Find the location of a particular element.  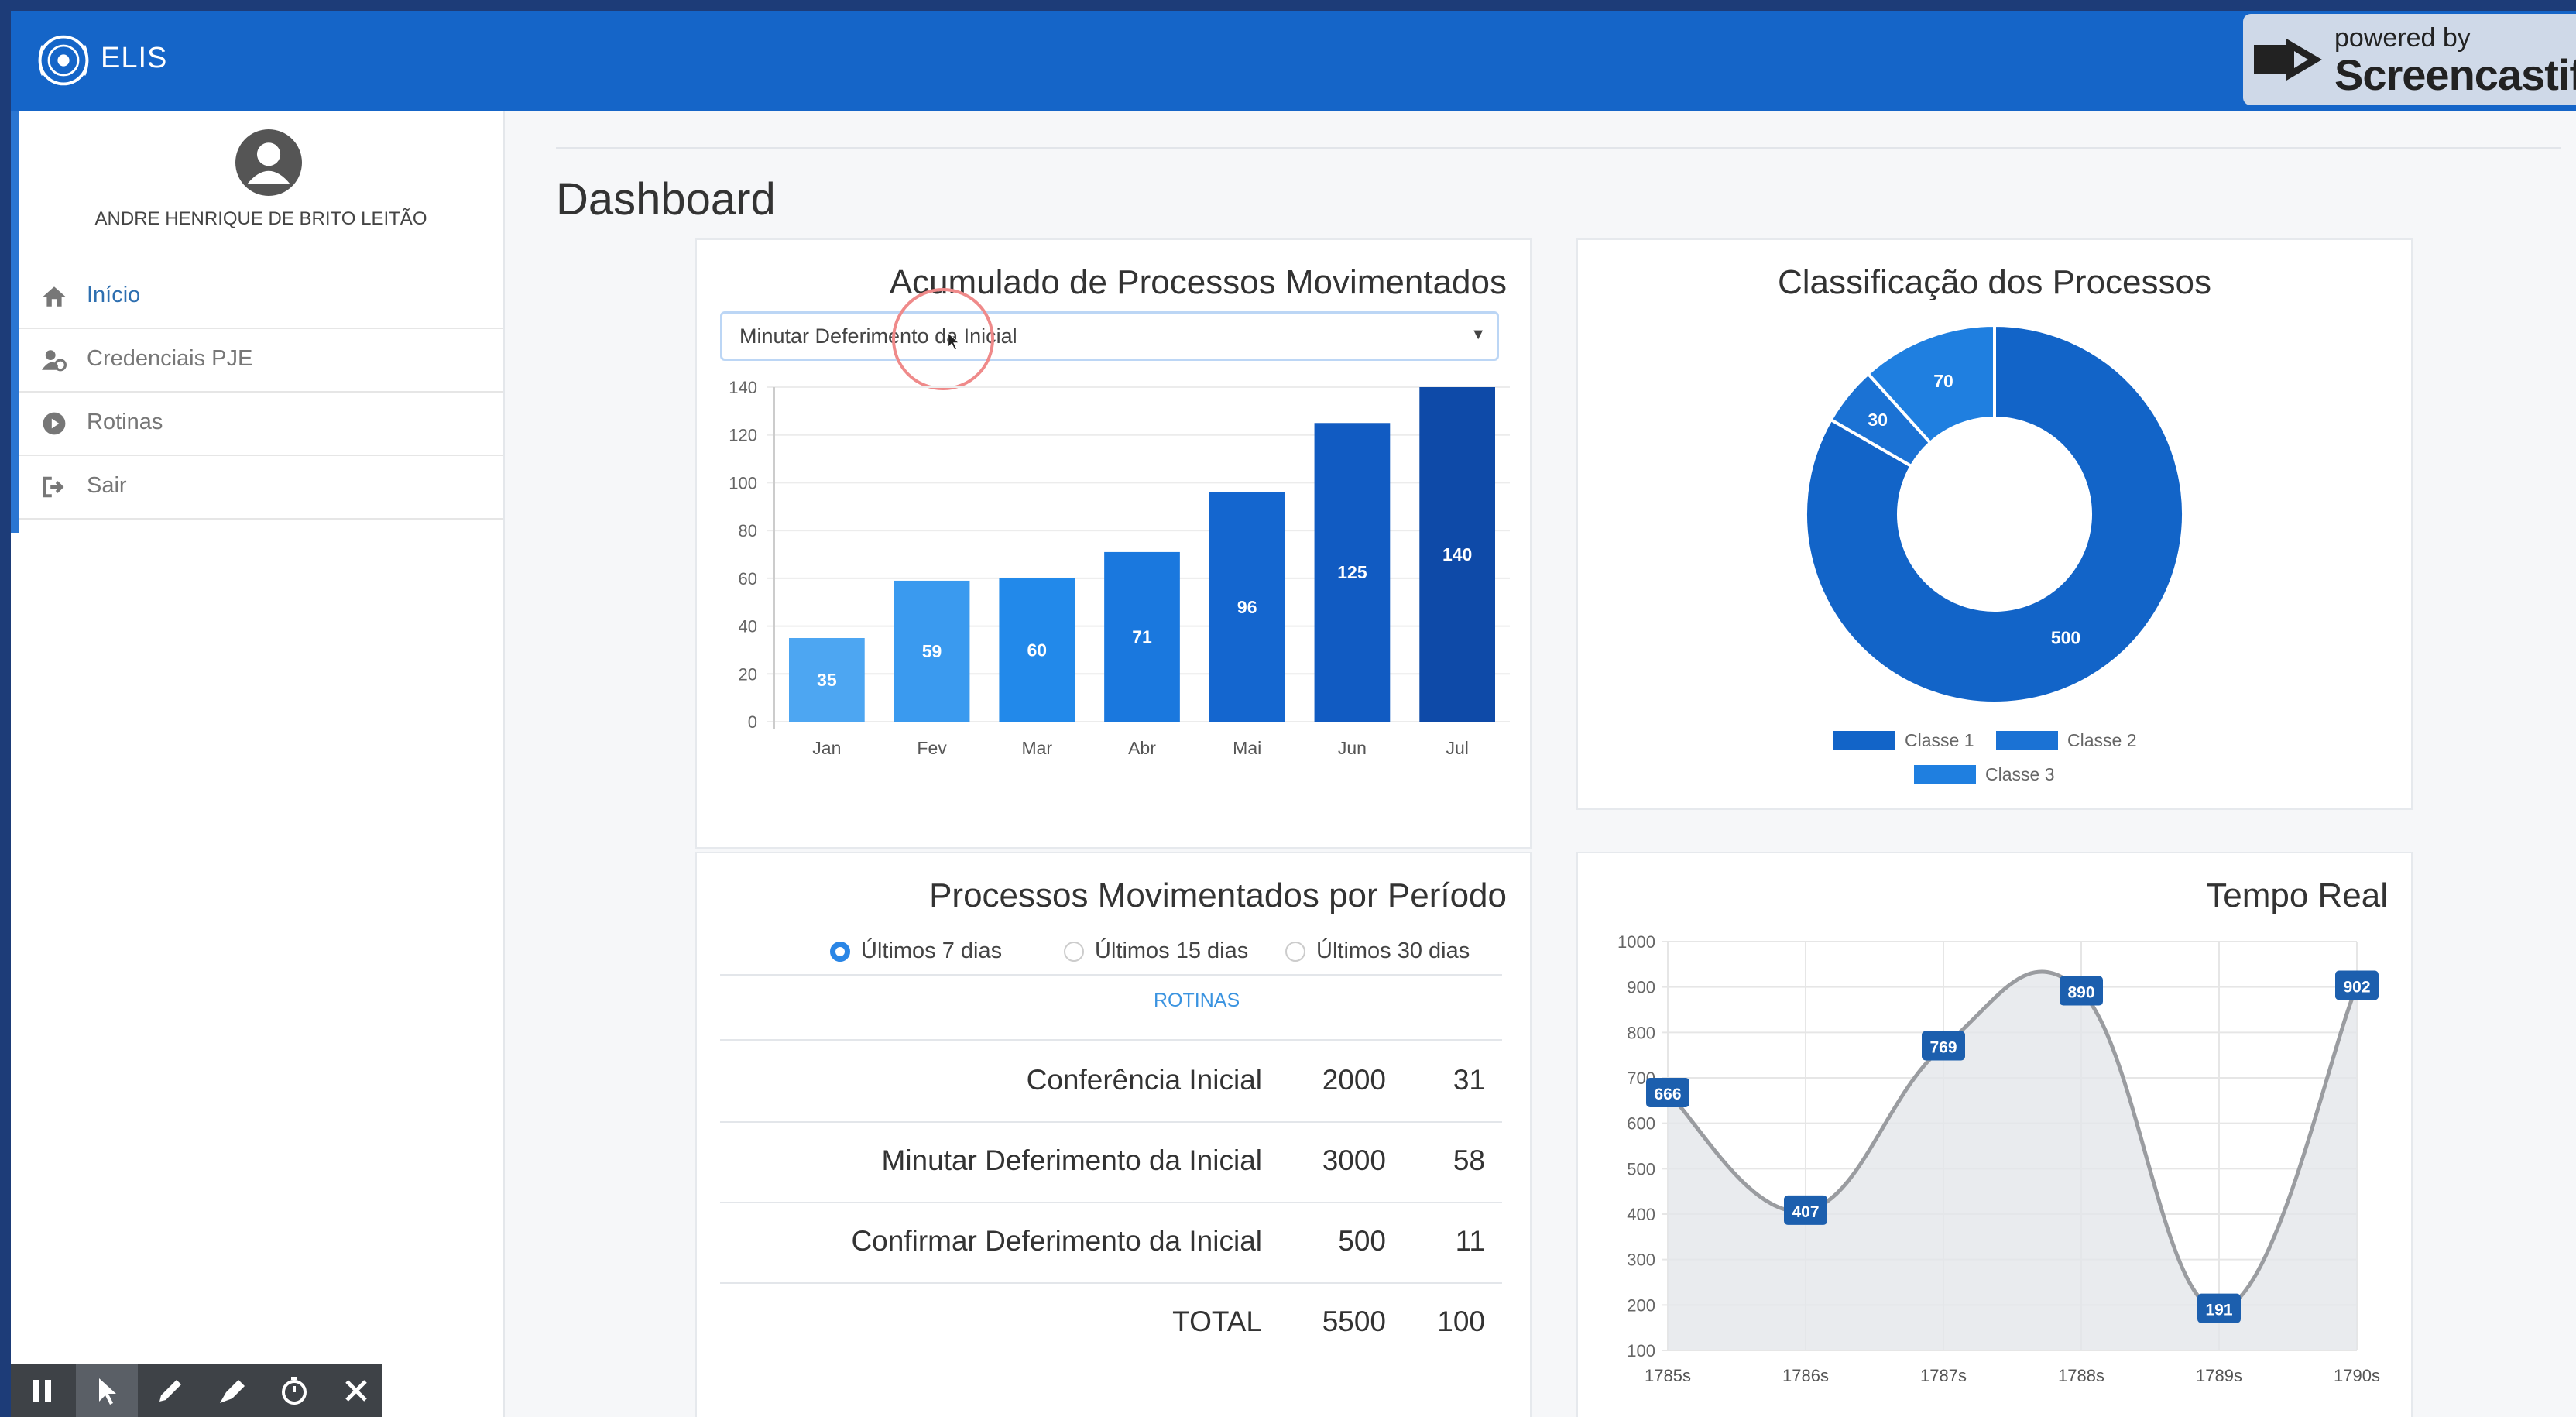

row-name: Minutar Deferimento da Inicial is located at coordinates (1072, 1160).